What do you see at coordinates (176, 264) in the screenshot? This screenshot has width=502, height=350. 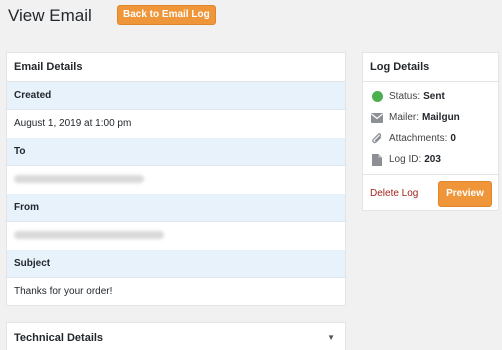 I see `subject-label: Subject` at bounding box center [176, 264].